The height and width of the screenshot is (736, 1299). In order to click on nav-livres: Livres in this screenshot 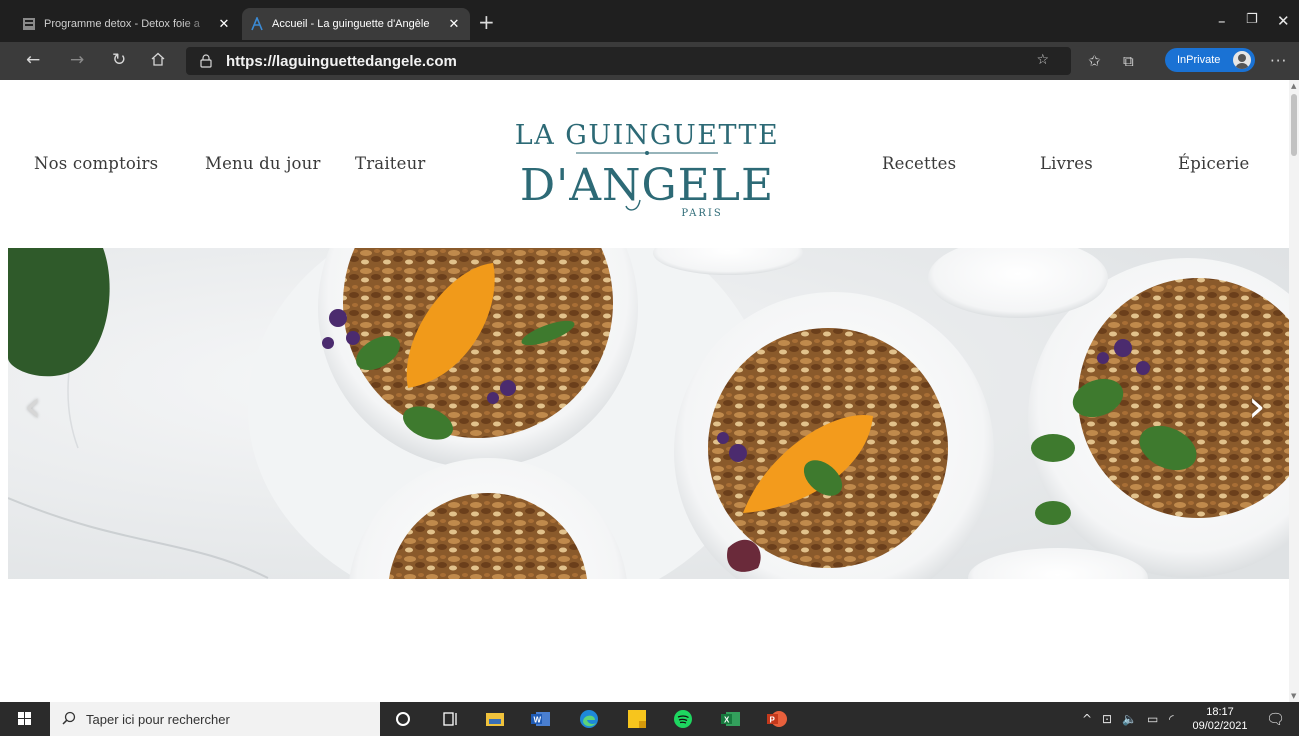, I will do `click(1066, 163)`.